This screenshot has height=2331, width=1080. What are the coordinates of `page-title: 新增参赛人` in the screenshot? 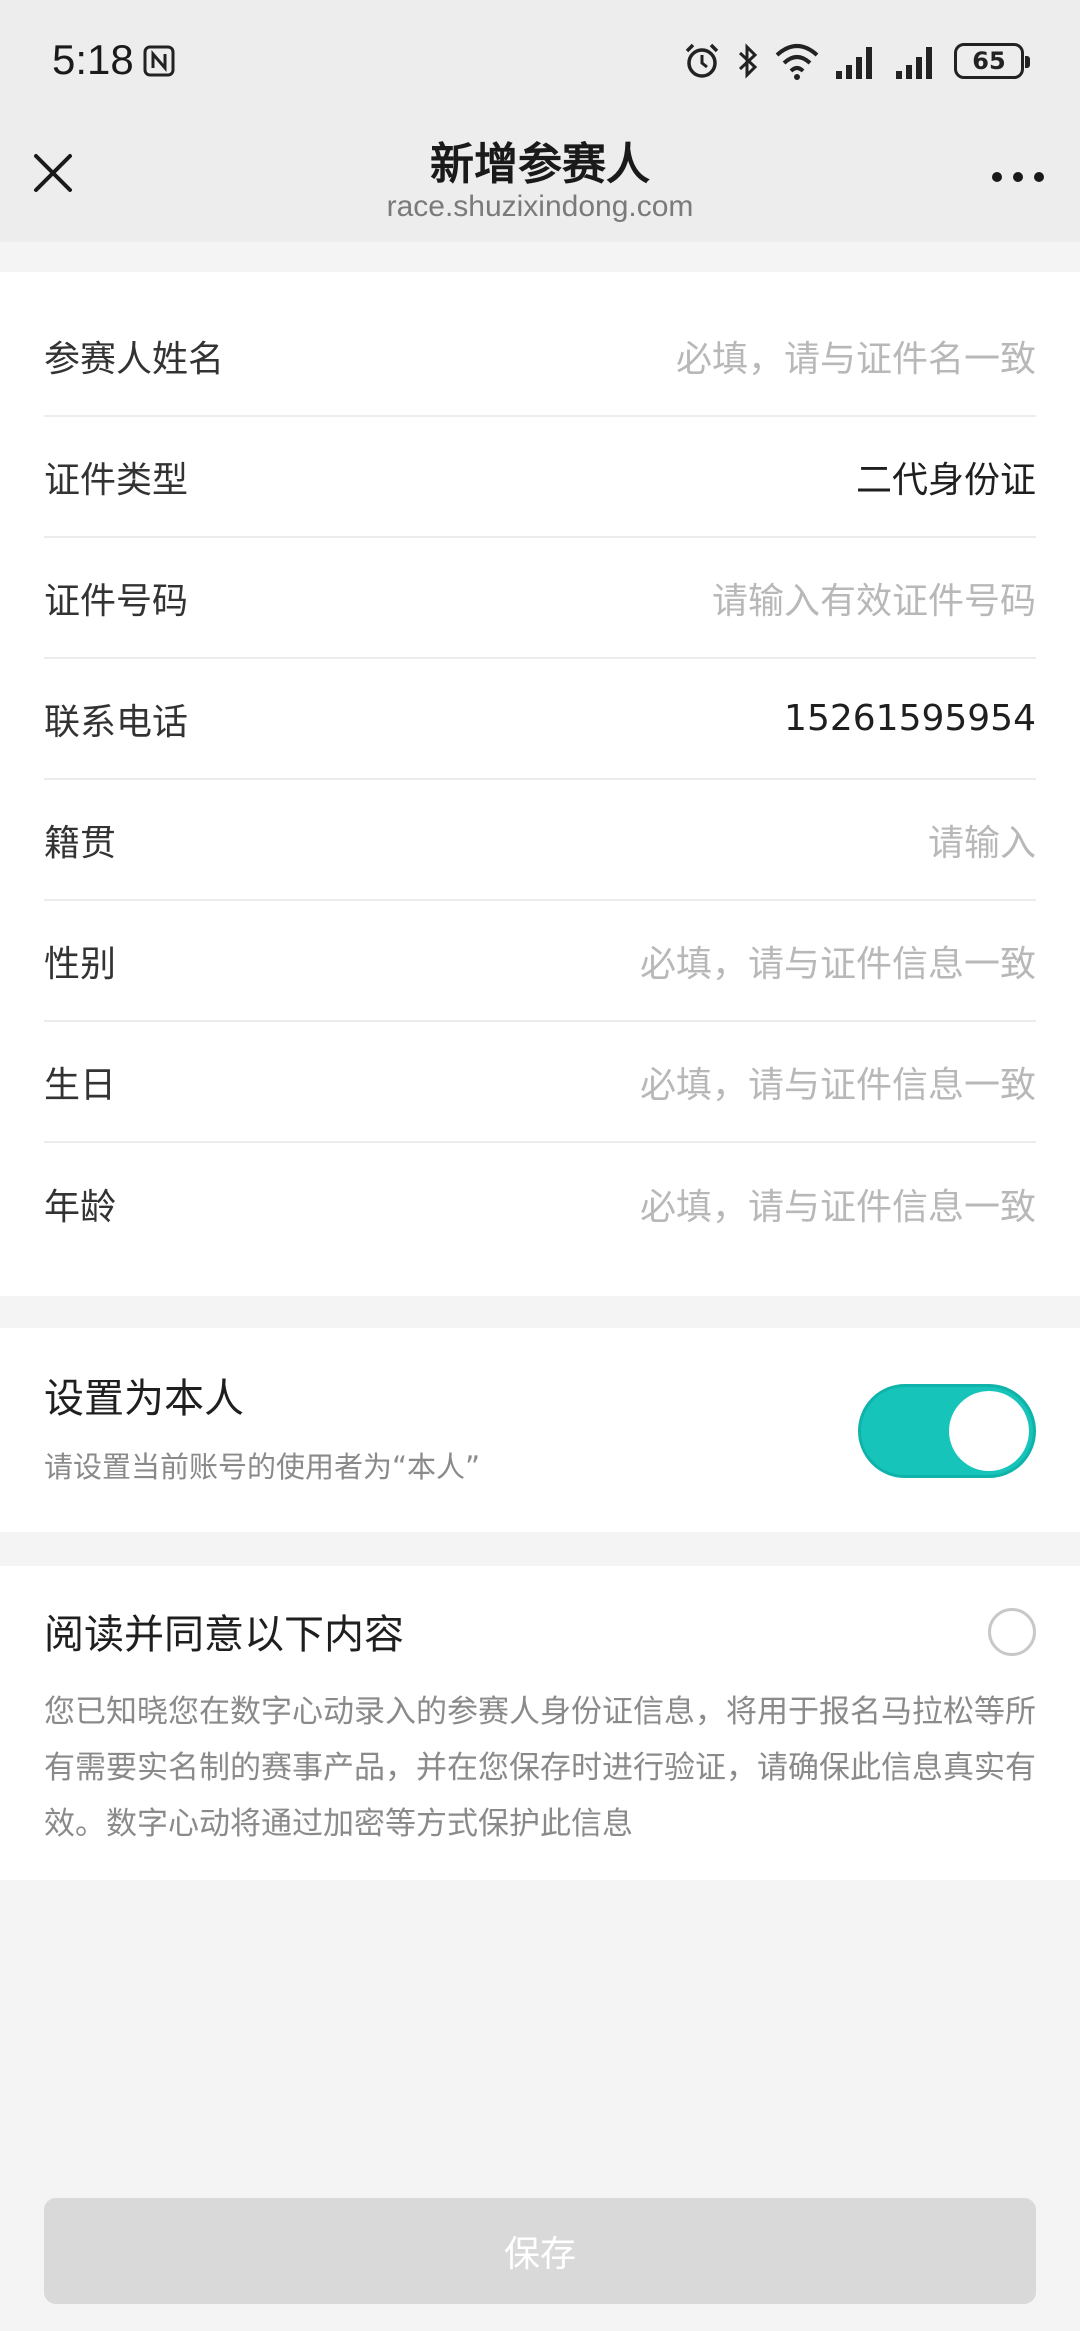 It's located at (540, 164).